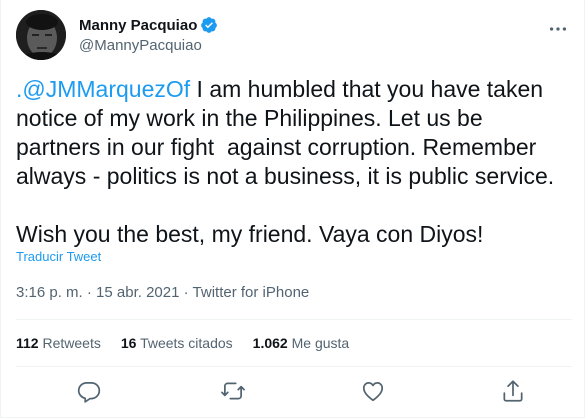 This screenshot has height=418, width=585. What do you see at coordinates (58, 256) in the screenshot?
I see `translate-tweet-link: Traducir Tweet` at bounding box center [58, 256].